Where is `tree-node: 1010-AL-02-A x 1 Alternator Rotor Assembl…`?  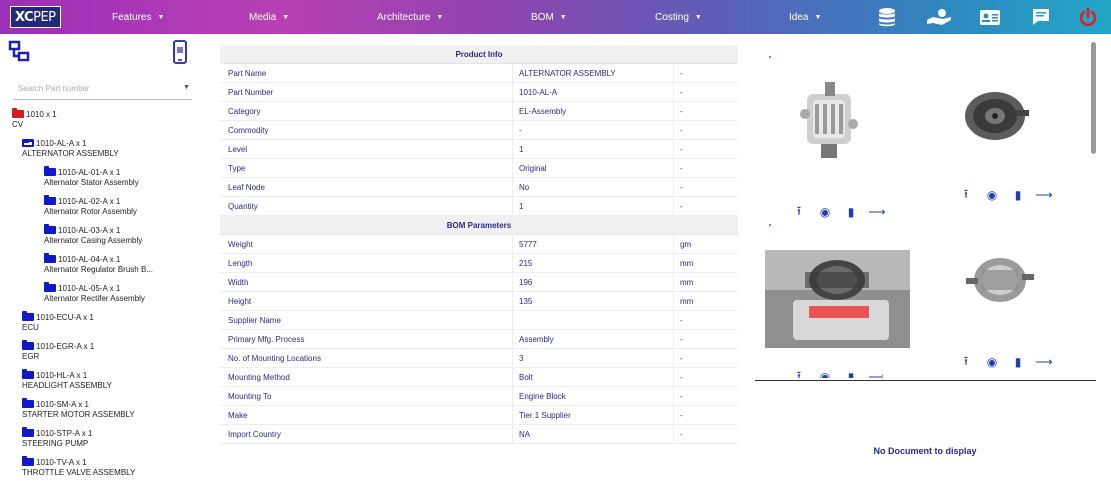
tree-node: 1010-AL-02-A x 1 Alternator Rotor Assembl… is located at coordinates (90, 206).